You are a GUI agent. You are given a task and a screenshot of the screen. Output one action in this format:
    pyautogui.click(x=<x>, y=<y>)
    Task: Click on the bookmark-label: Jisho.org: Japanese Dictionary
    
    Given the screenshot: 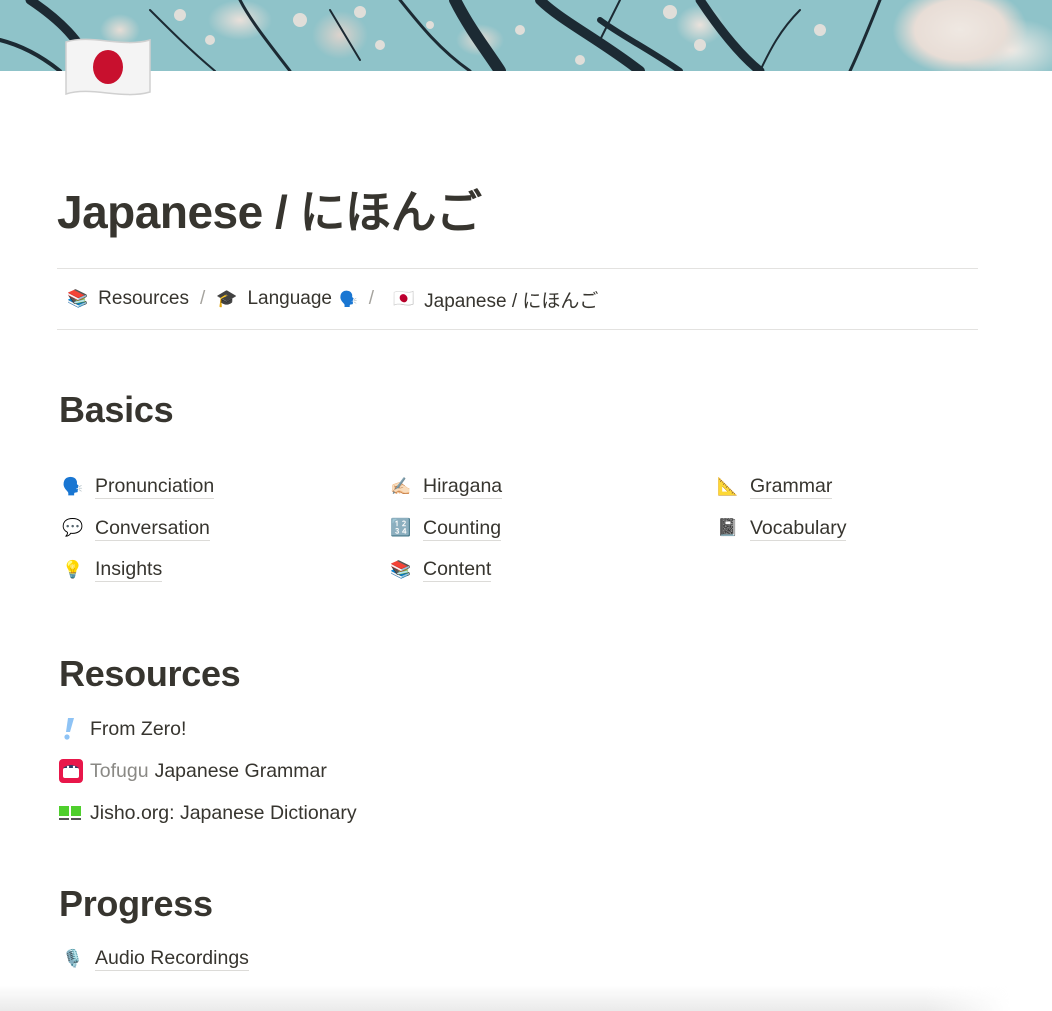 What is the action you would take?
    pyautogui.click(x=223, y=812)
    